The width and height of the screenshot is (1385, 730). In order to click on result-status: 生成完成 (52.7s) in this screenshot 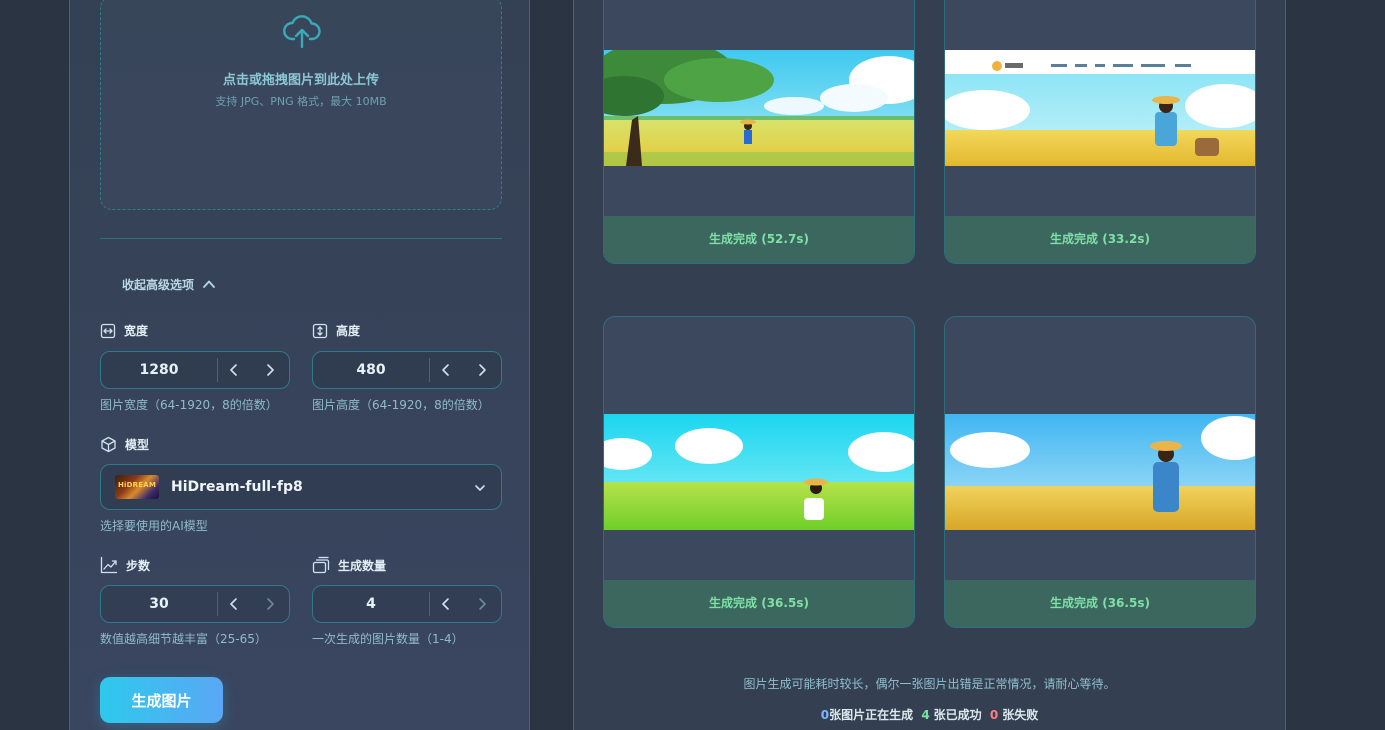, I will do `click(759, 239)`.